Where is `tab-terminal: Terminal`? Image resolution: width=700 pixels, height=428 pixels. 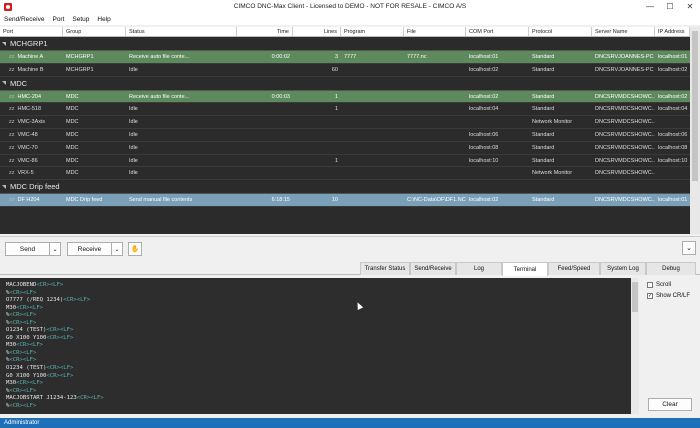
tab-terminal: Terminal is located at coordinates (525, 269).